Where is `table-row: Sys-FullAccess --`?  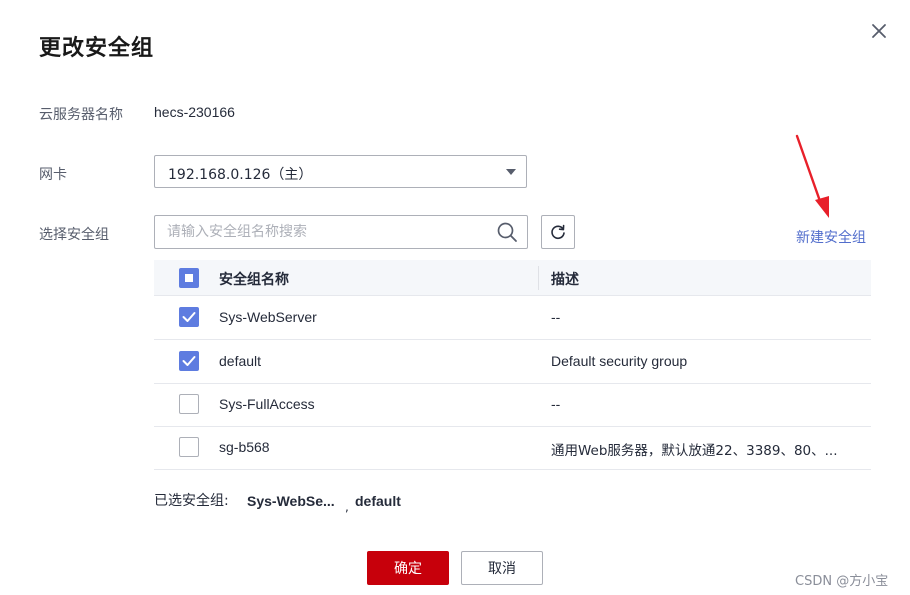 table-row: Sys-FullAccess -- is located at coordinates (512, 405).